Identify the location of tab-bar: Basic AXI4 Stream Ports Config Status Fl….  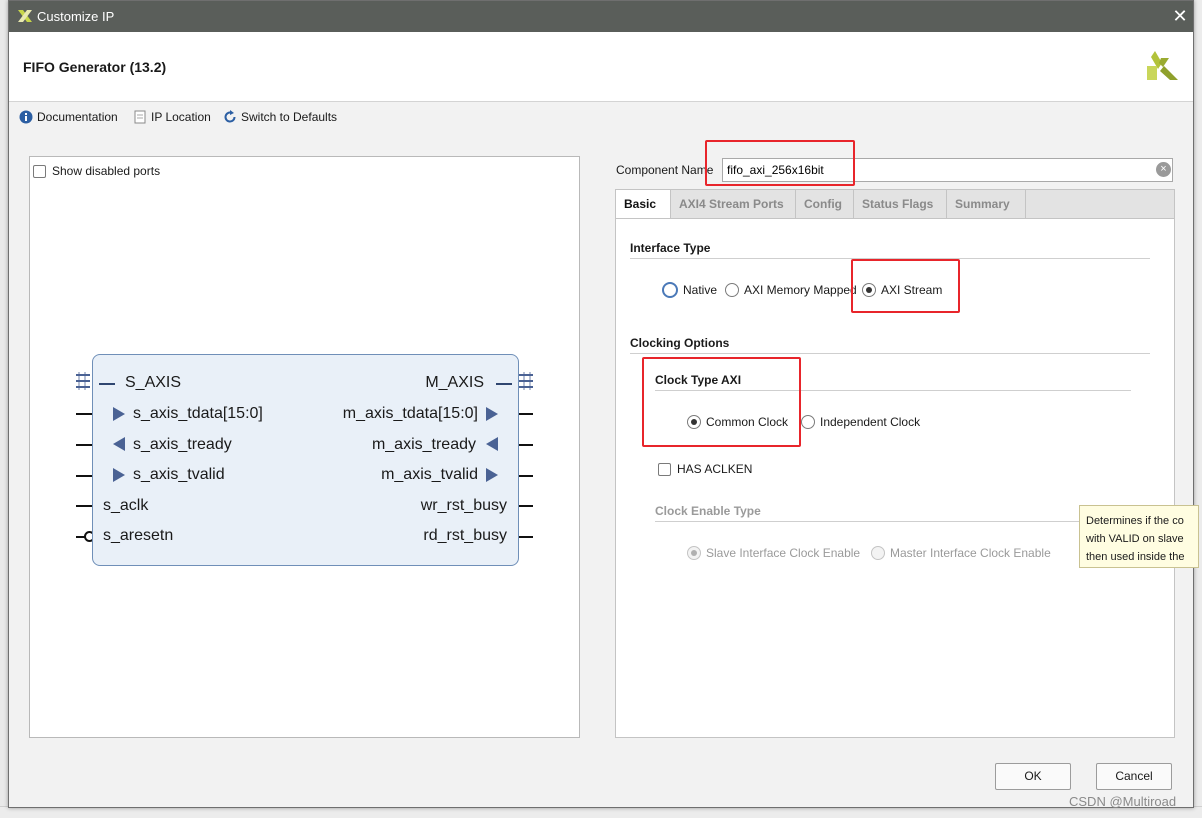
(895, 204).